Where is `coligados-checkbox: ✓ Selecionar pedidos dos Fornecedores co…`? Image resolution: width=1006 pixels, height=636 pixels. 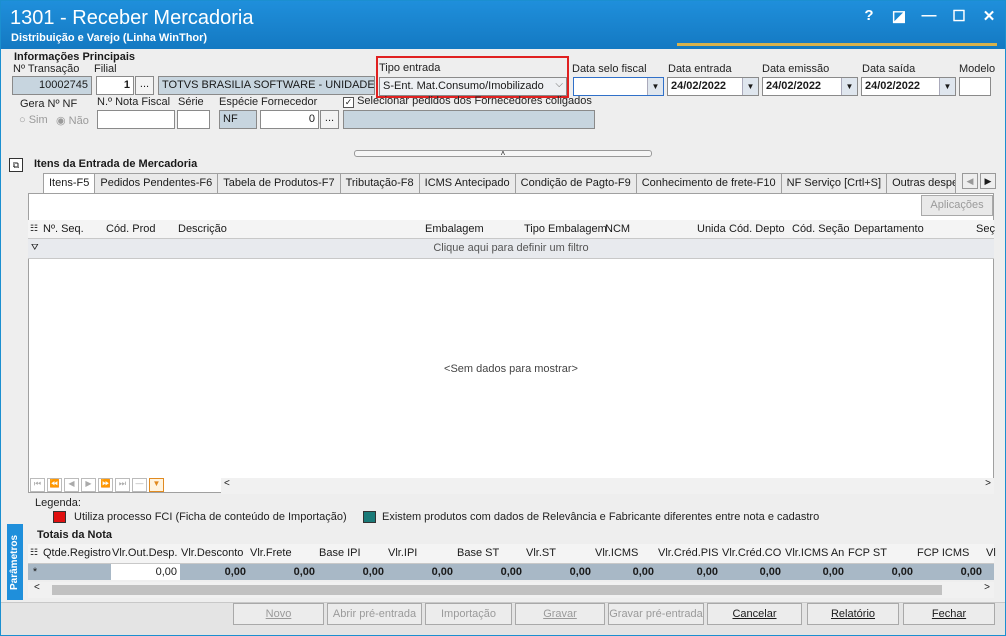 coligados-checkbox: ✓ Selecionar pedidos dos Fornecedores co… is located at coordinates (467, 101).